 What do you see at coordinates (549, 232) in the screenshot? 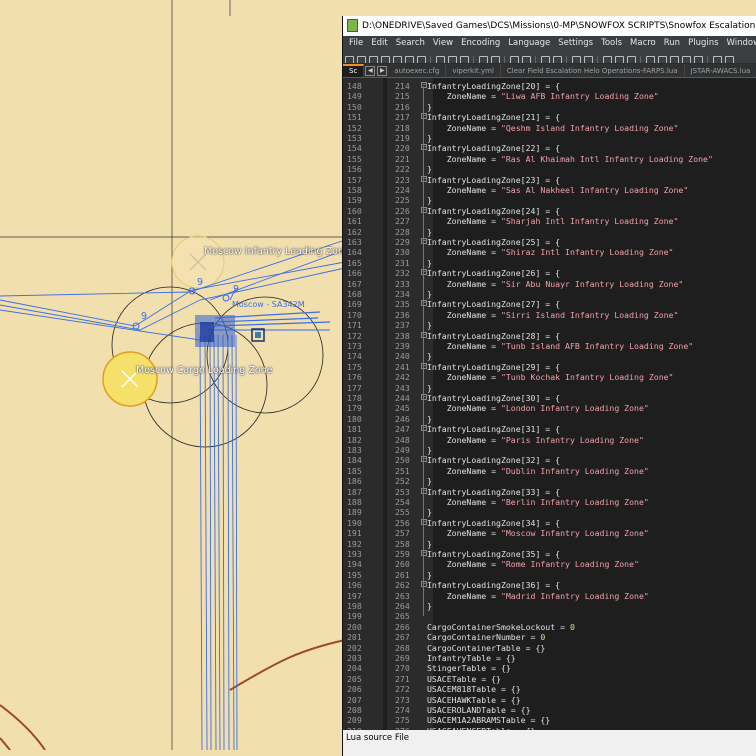
I see `code-line: 162 228}` at bounding box center [549, 232].